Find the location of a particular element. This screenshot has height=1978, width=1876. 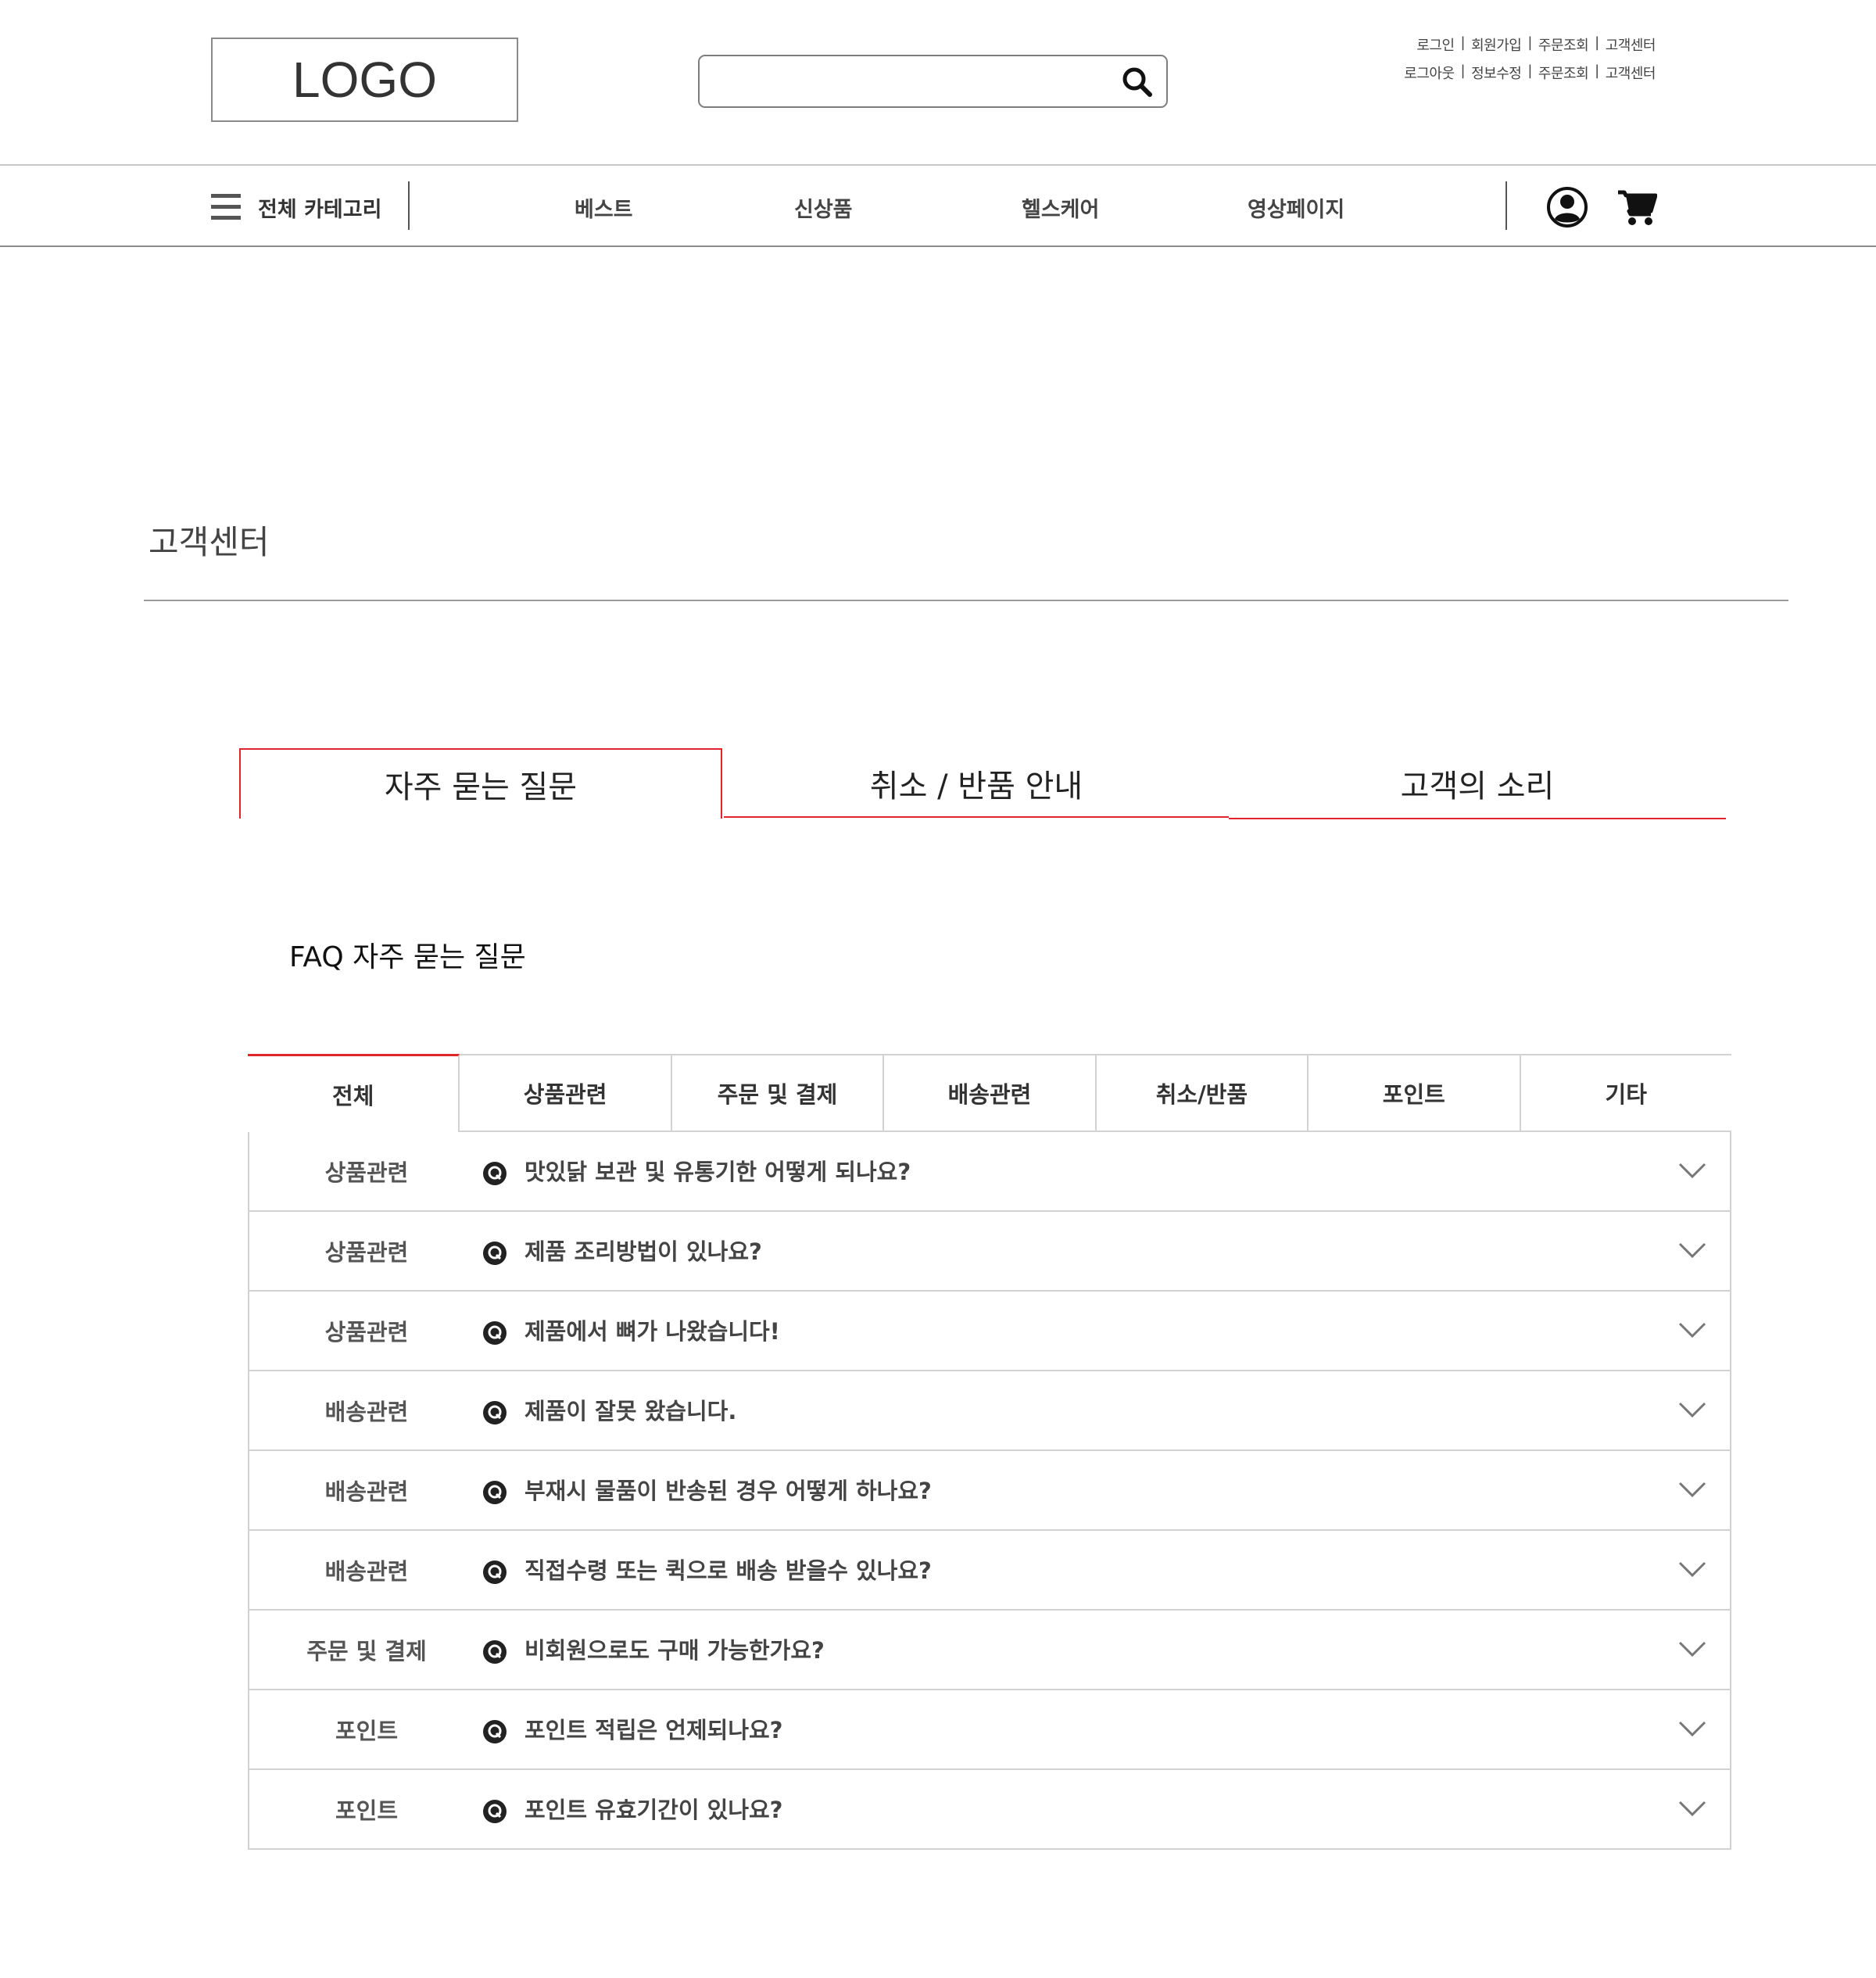

faq-item-question: 제품 조리방법이 있나요? is located at coordinates (643, 1252).